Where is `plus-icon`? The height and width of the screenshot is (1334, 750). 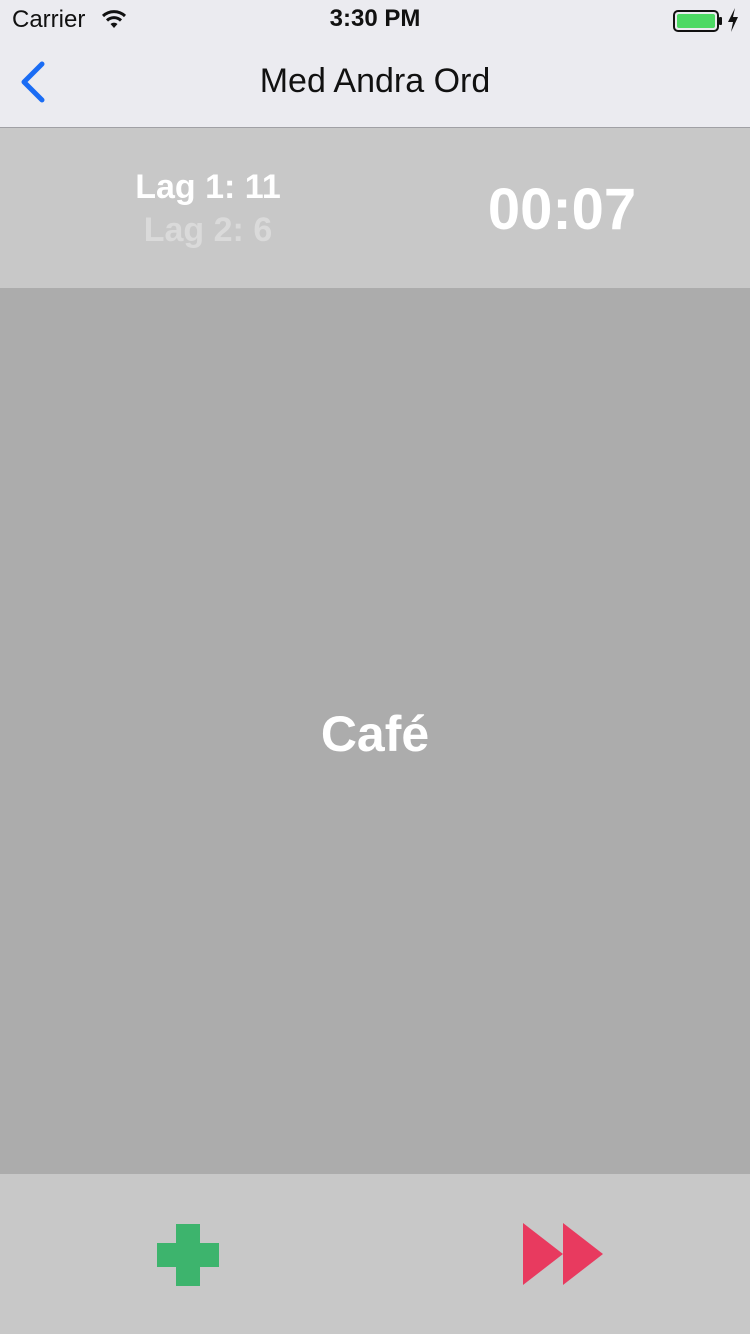 plus-icon is located at coordinates (188, 1255).